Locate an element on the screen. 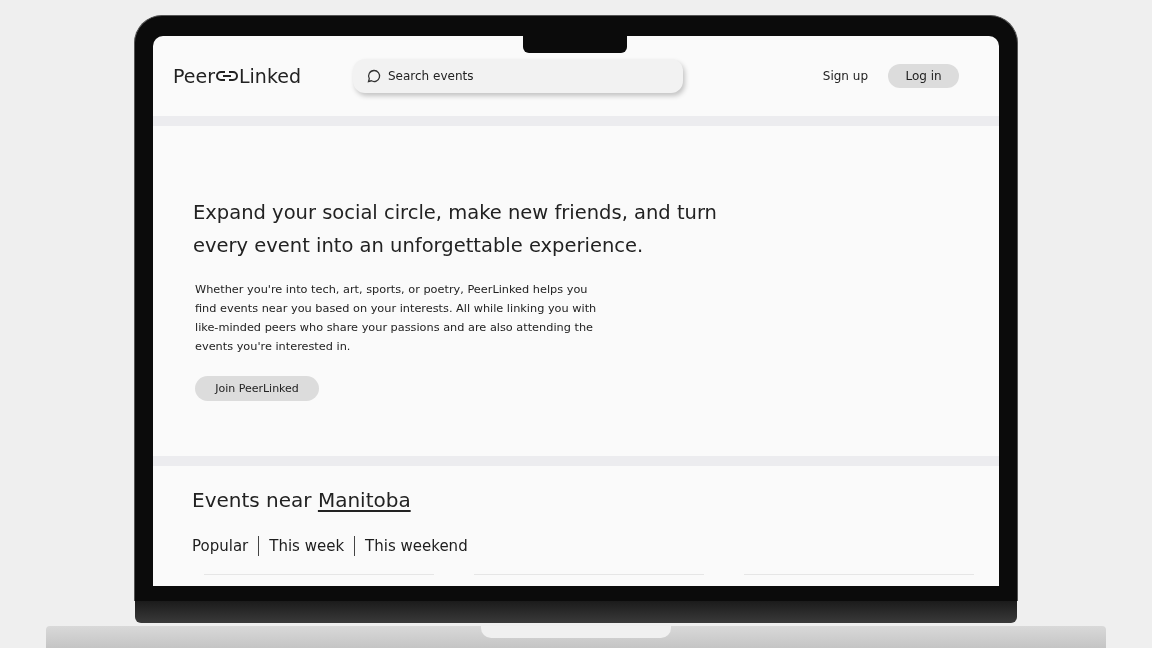 The height and width of the screenshot is (648, 1152). hero-description: Whether you're into tech, art, sports, or poetry, PeerLinked helps you find events near you based on your interests. All while linking you with like-minded peers who share your passions and are also attending the events you're interested in. is located at coordinates (396, 318).